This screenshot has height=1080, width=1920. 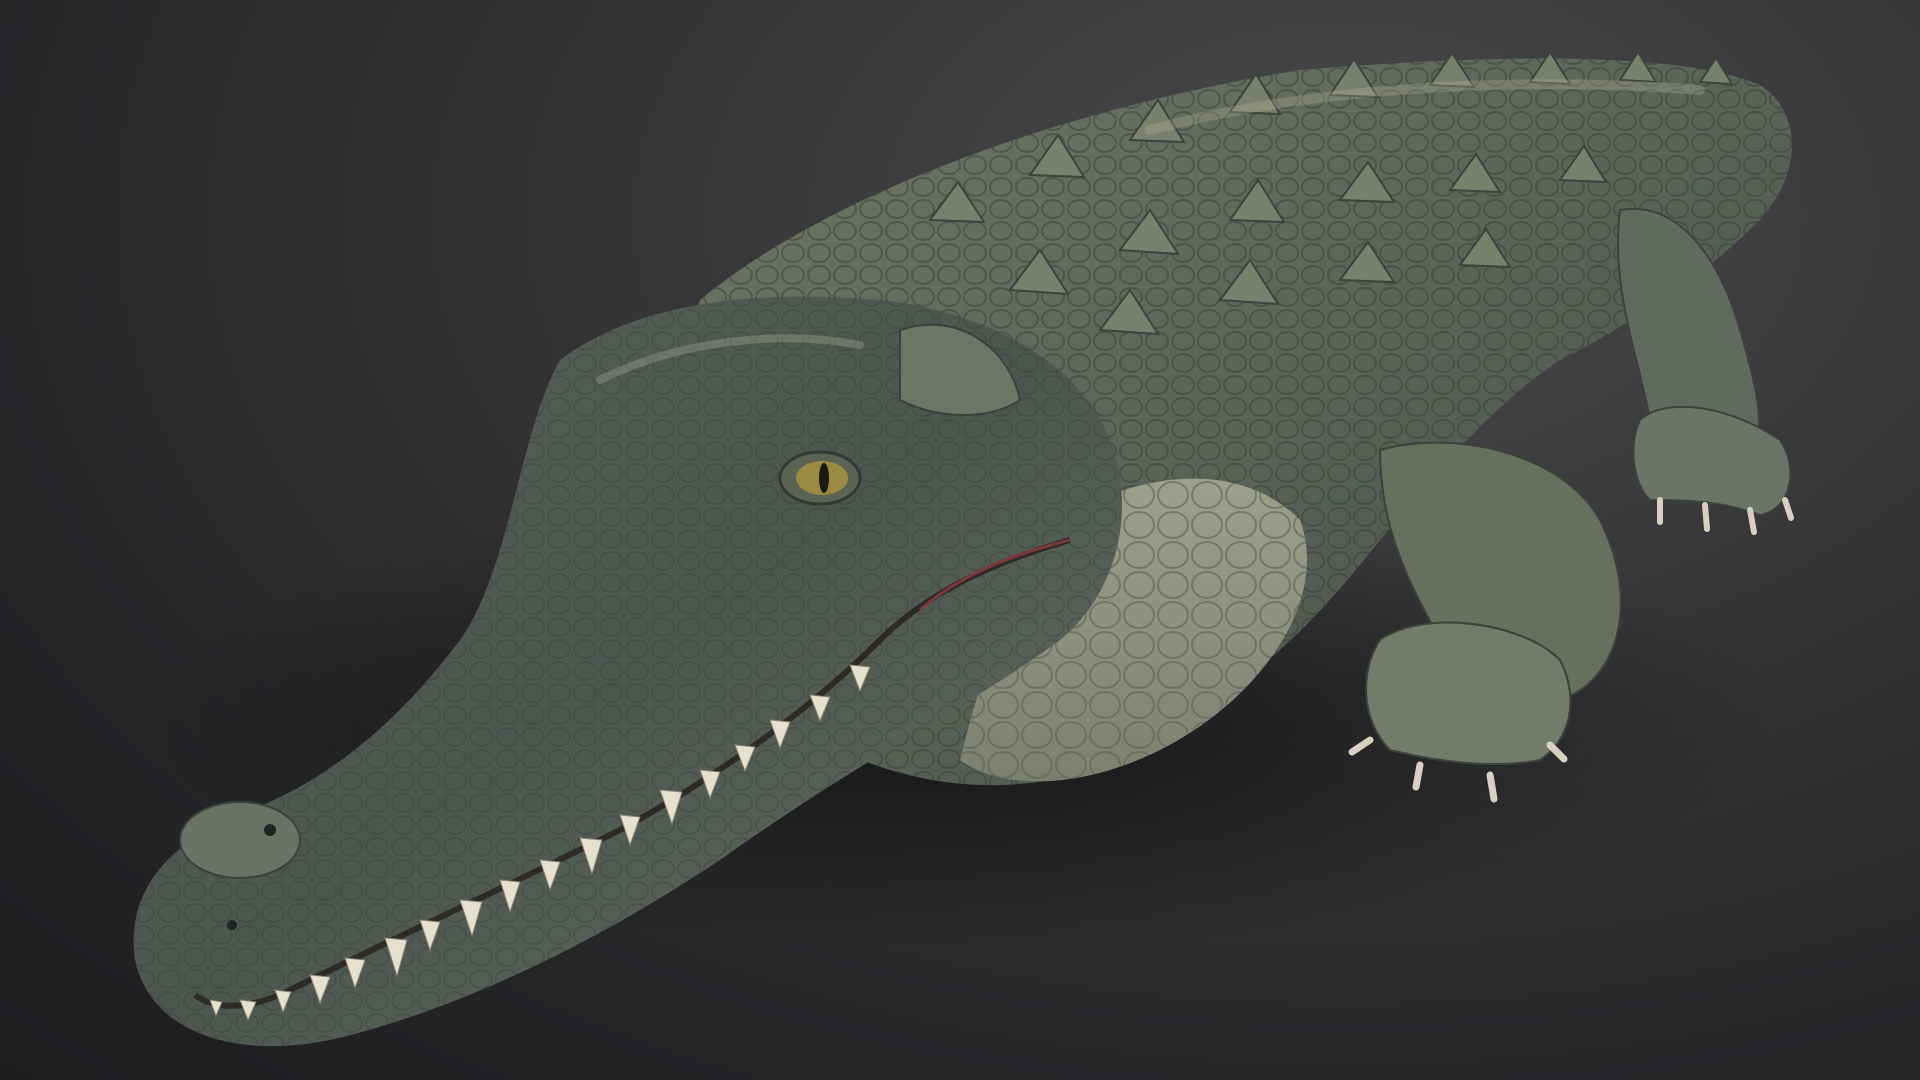 I want to click on back-leg, so click(x=1705, y=371).